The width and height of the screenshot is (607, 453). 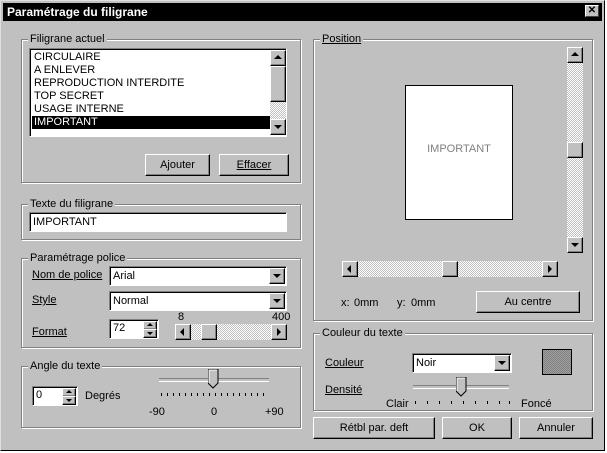 What do you see at coordinates (278, 84) in the screenshot?
I see `scroll-thumb` at bounding box center [278, 84].